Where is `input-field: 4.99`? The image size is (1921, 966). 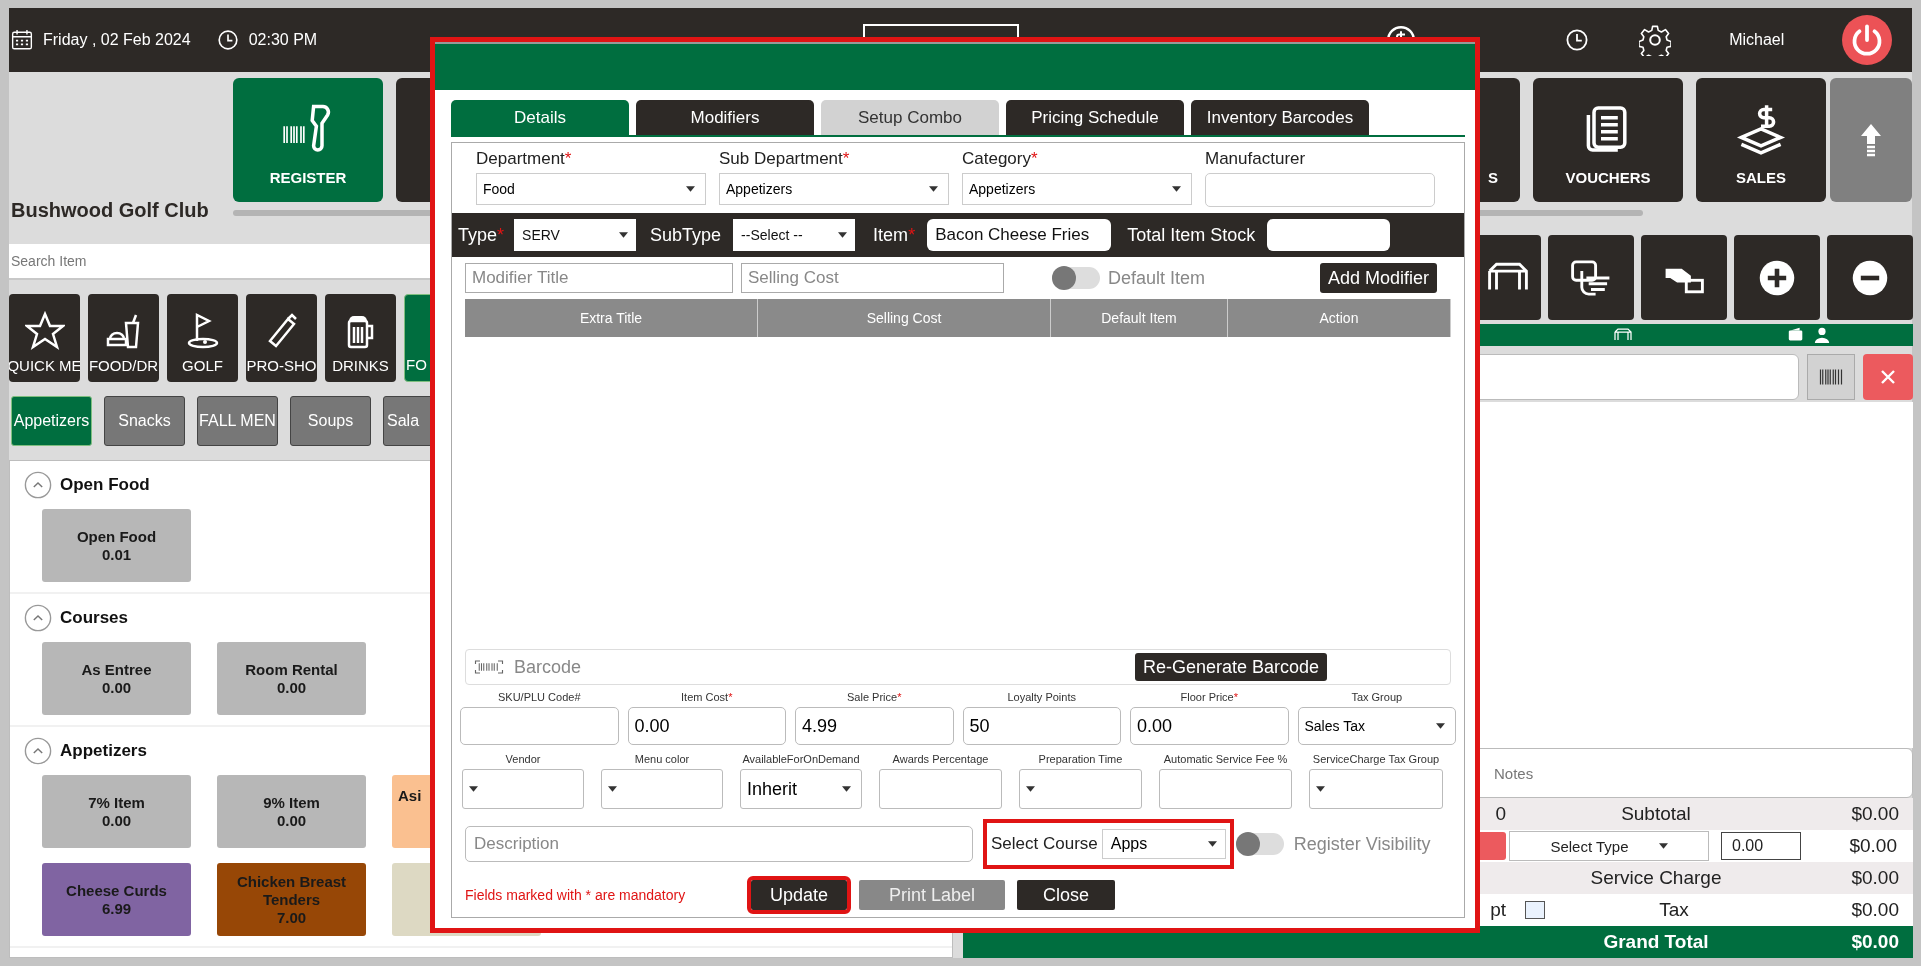 input-field: 4.99 is located at coordinates (874, 726).